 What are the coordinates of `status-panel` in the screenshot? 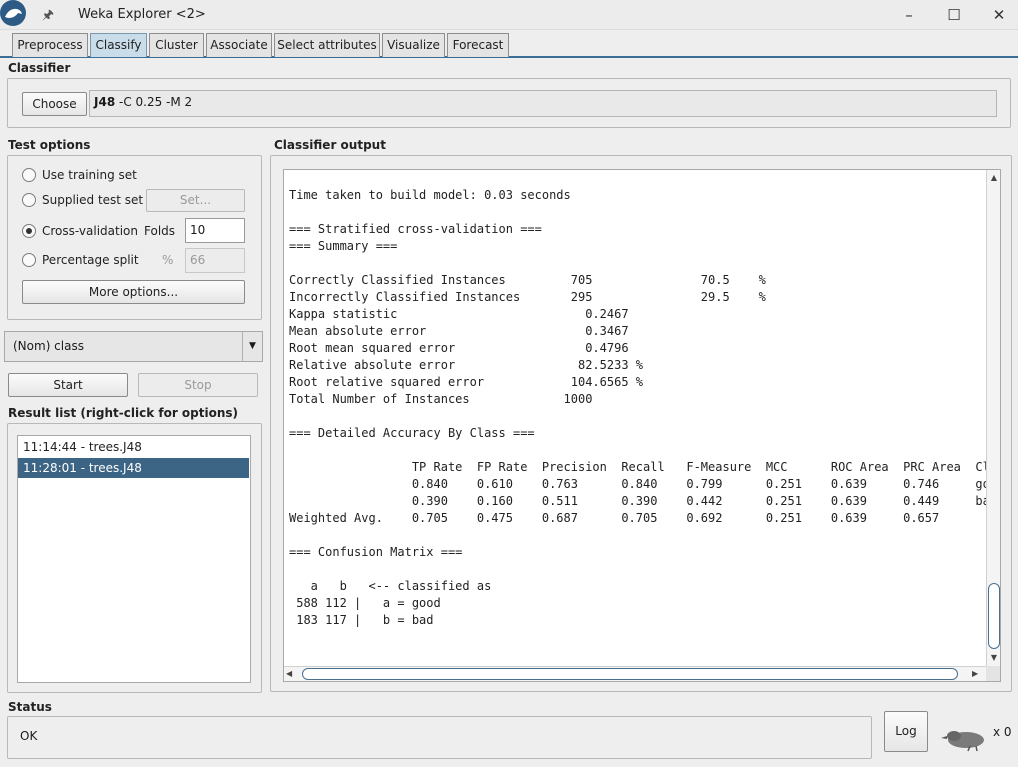 It's located at (439, 737).